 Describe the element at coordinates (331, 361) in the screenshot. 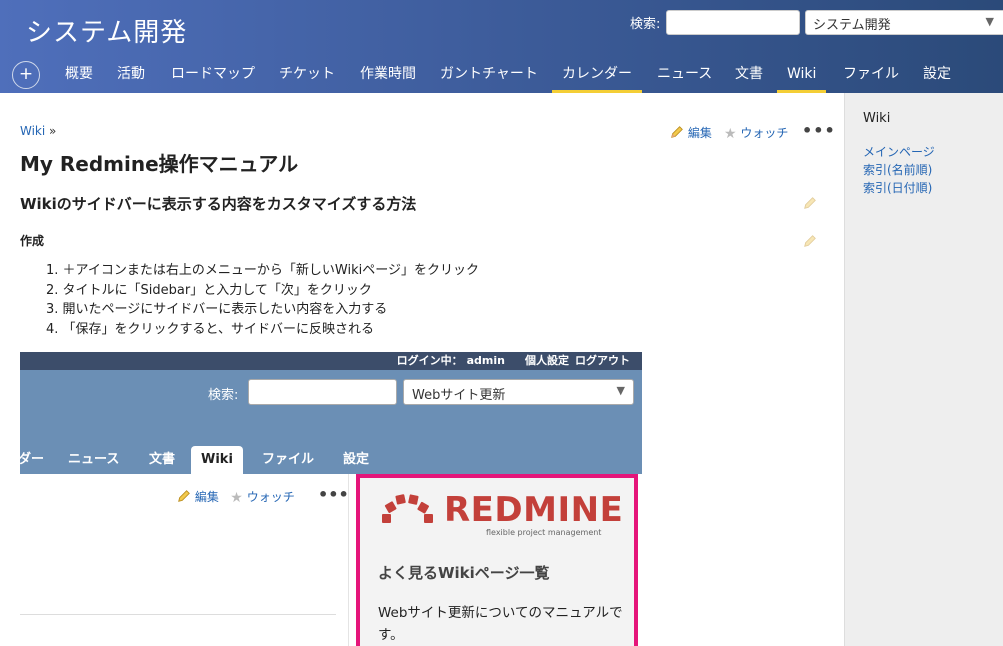

I see `screenshot-account-bar: ログイン中： admin 個人設定 ログアウト` at that location.